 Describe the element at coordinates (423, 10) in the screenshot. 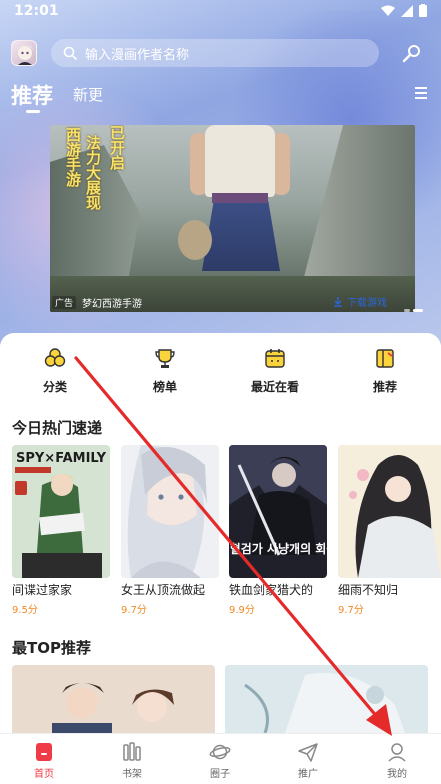

I see `battery-icon` at that location.